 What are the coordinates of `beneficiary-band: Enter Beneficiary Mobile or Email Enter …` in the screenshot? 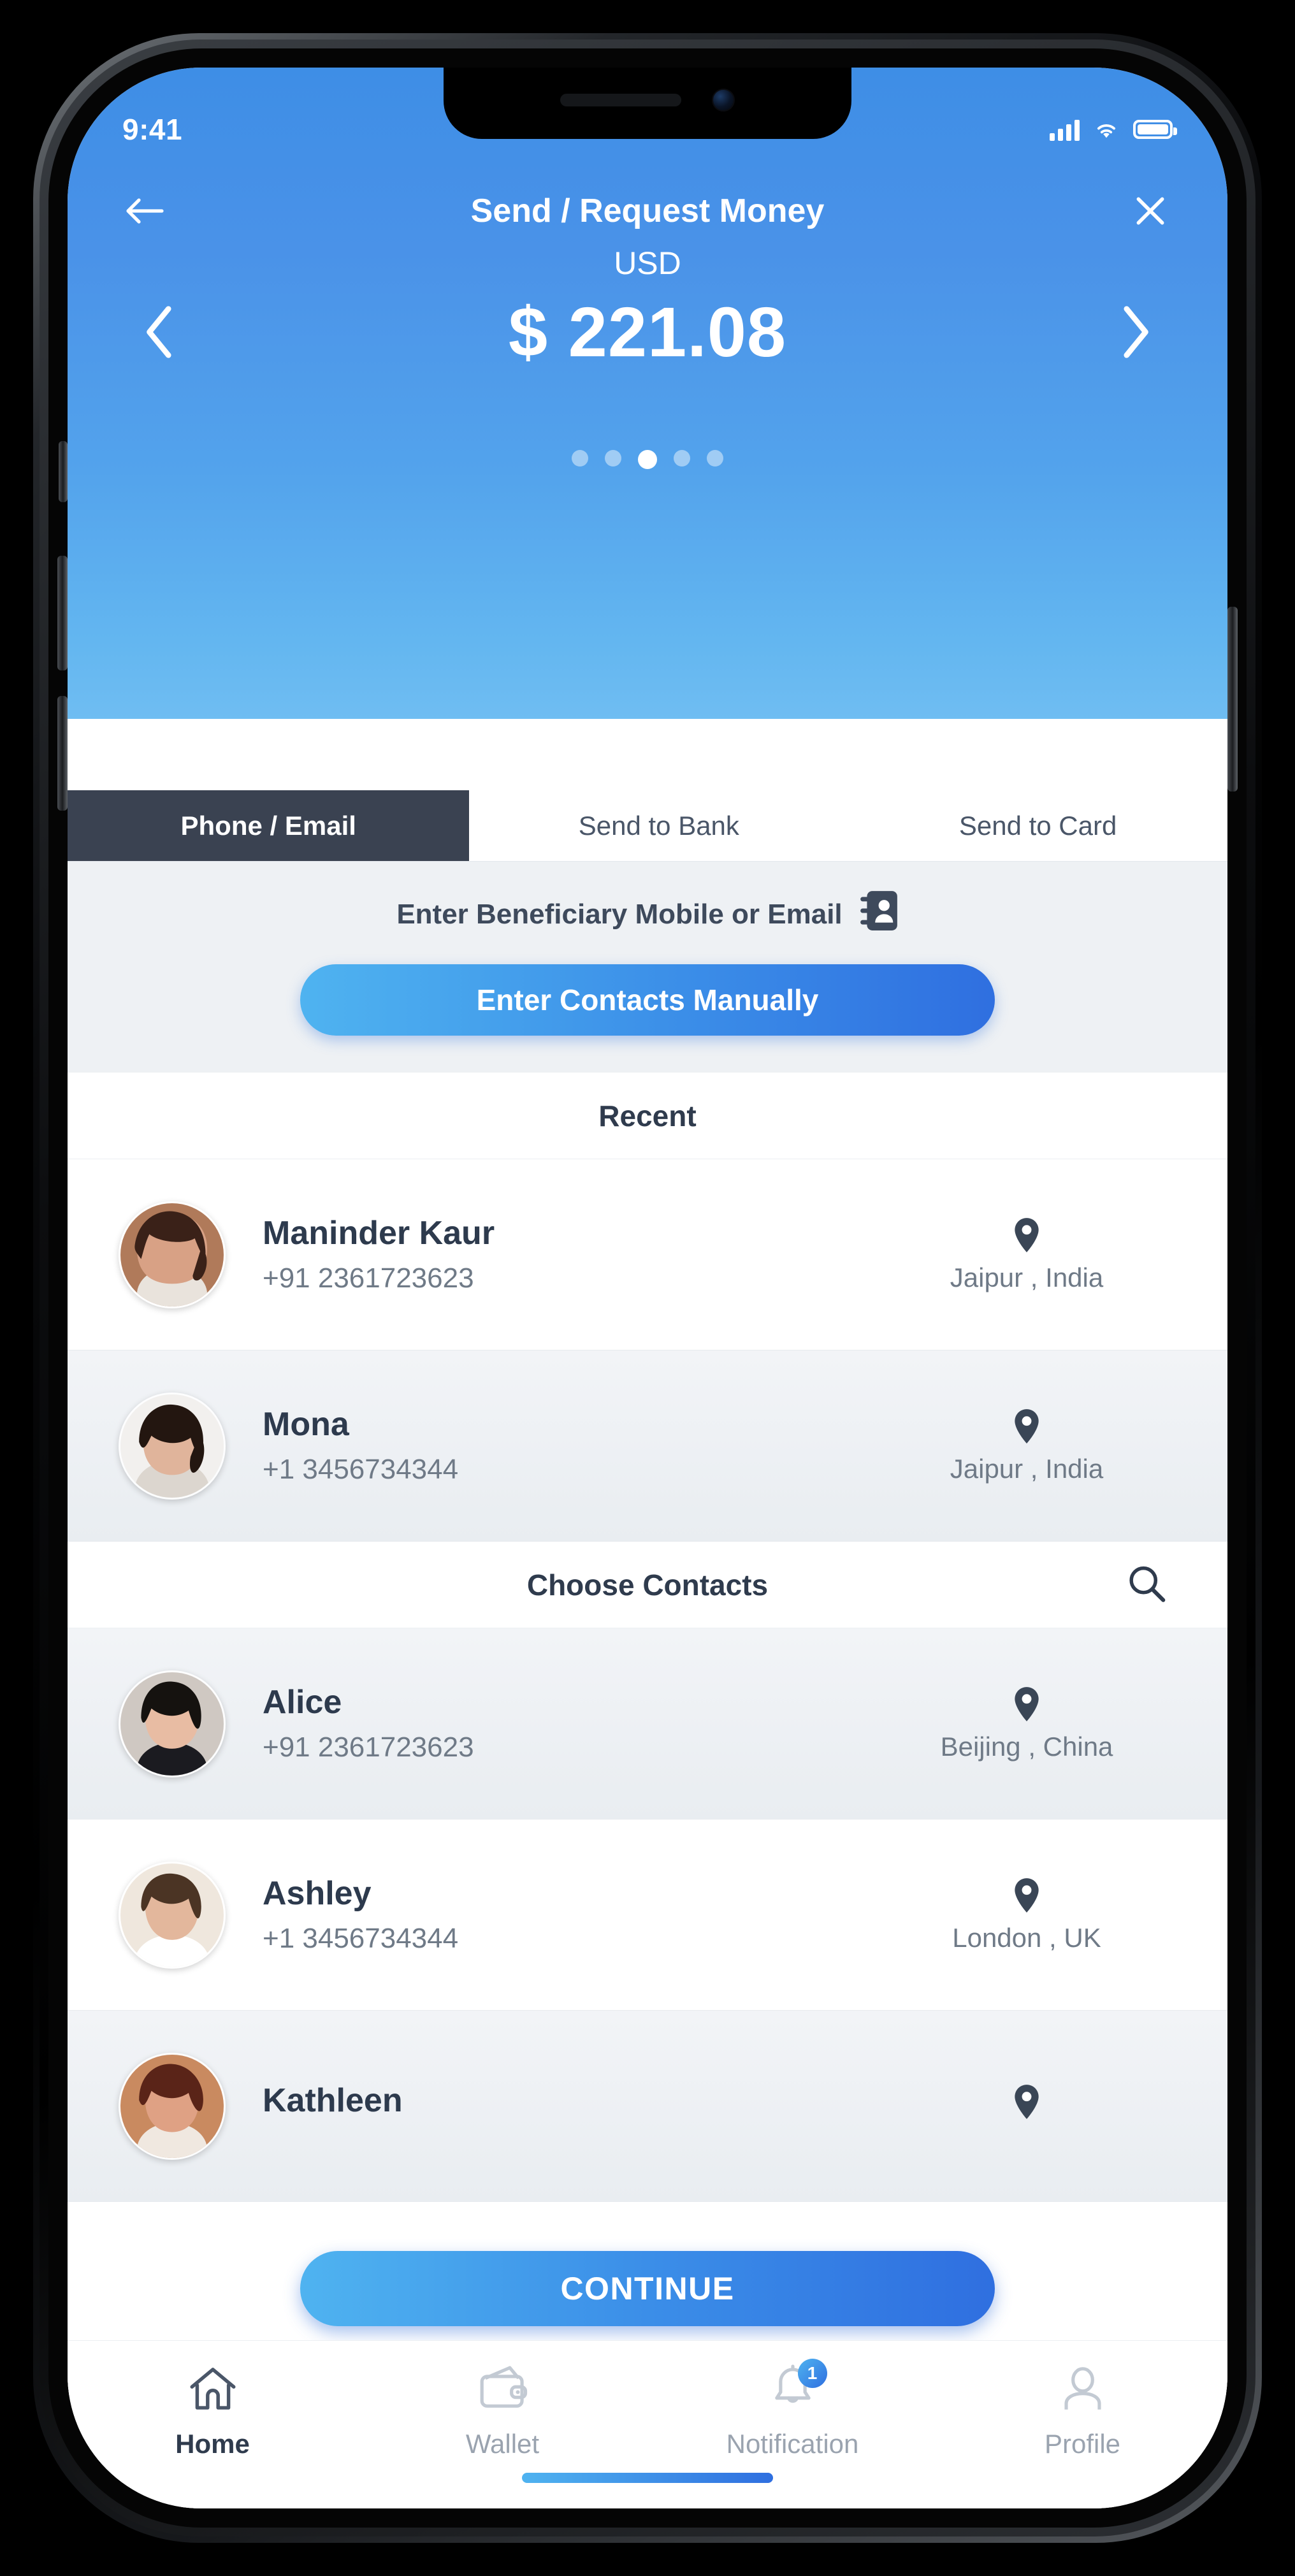 It's located at (647, 967).